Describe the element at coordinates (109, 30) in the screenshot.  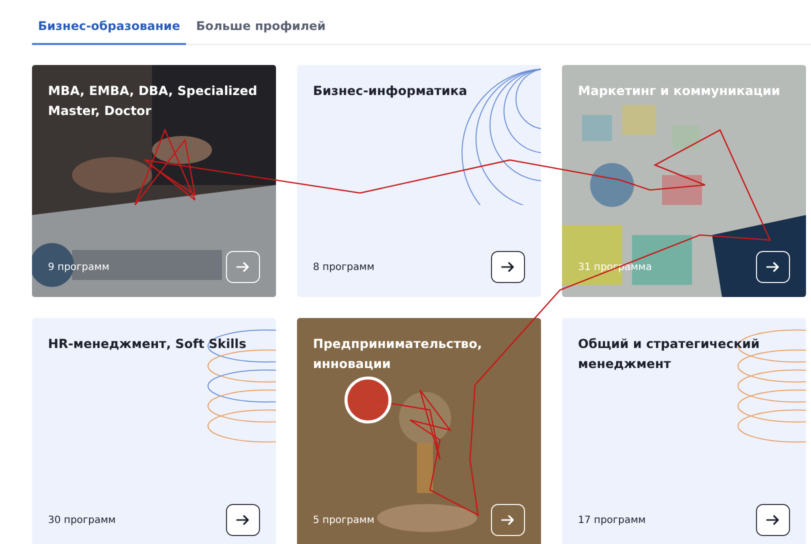
I see `tab: Бизнес-образование` at that location.